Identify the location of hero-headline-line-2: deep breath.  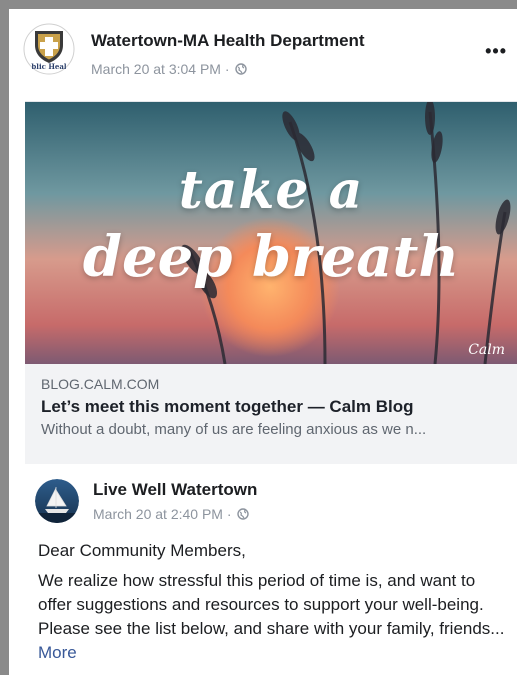
(271, 257).